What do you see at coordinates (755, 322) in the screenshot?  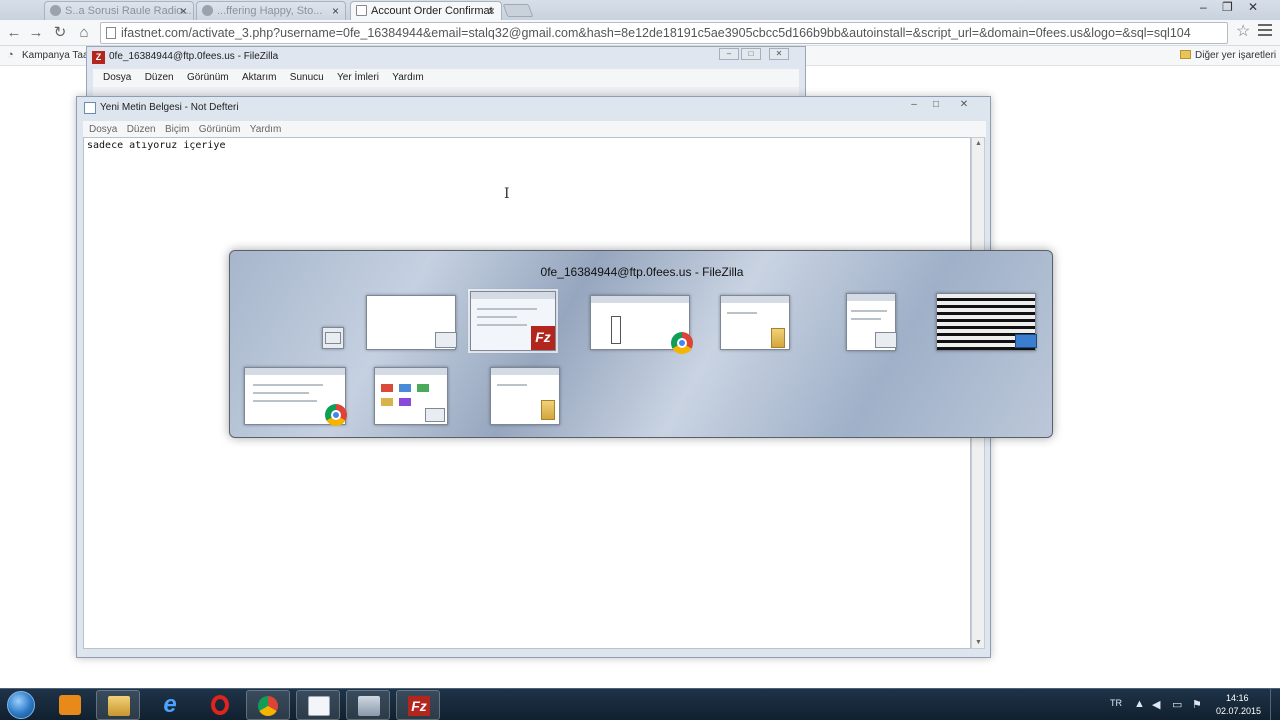 I see `switcher-item-explorer` at bounding box center [755, 322].